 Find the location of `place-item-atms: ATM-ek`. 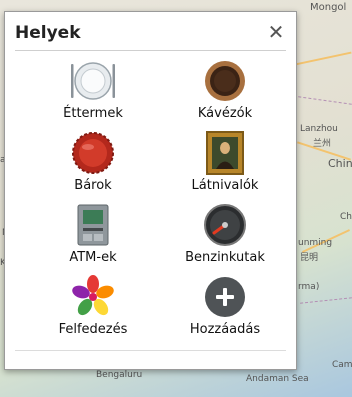

place-item-atms: ATM-ek is located at coordinates (93, 236).